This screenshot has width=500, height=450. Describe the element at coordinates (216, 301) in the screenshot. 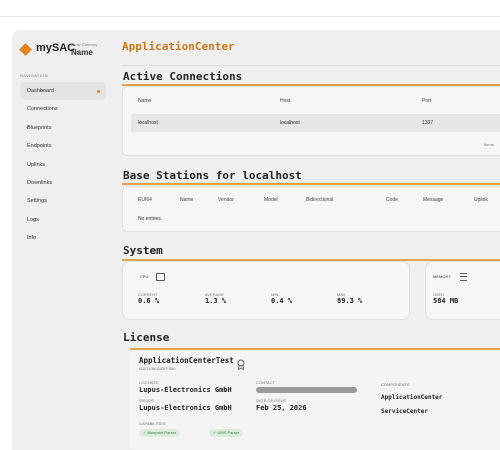

I see `cpu-average-value: 1.3 %` at that location.